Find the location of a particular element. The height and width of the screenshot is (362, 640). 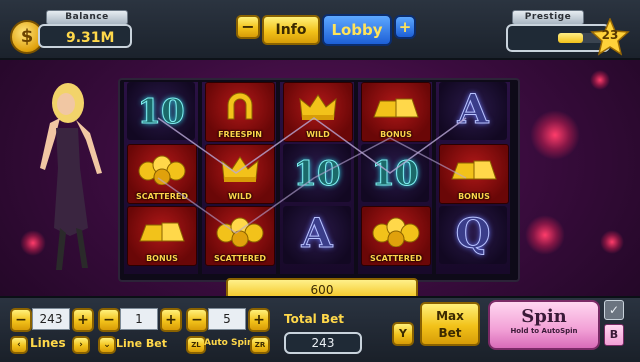

max-bet-line1: Max is located at coordinates (450, 316).